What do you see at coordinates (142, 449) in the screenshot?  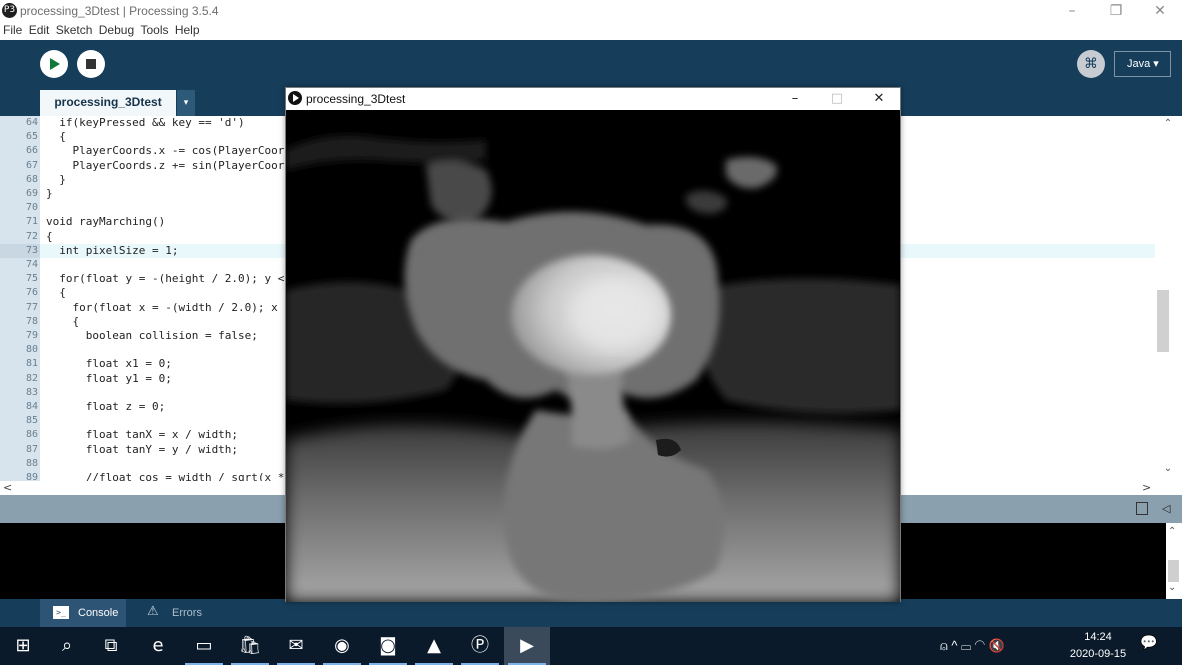 I see `code-line: float tanY = y / width;` at bounding box center [142, 449].